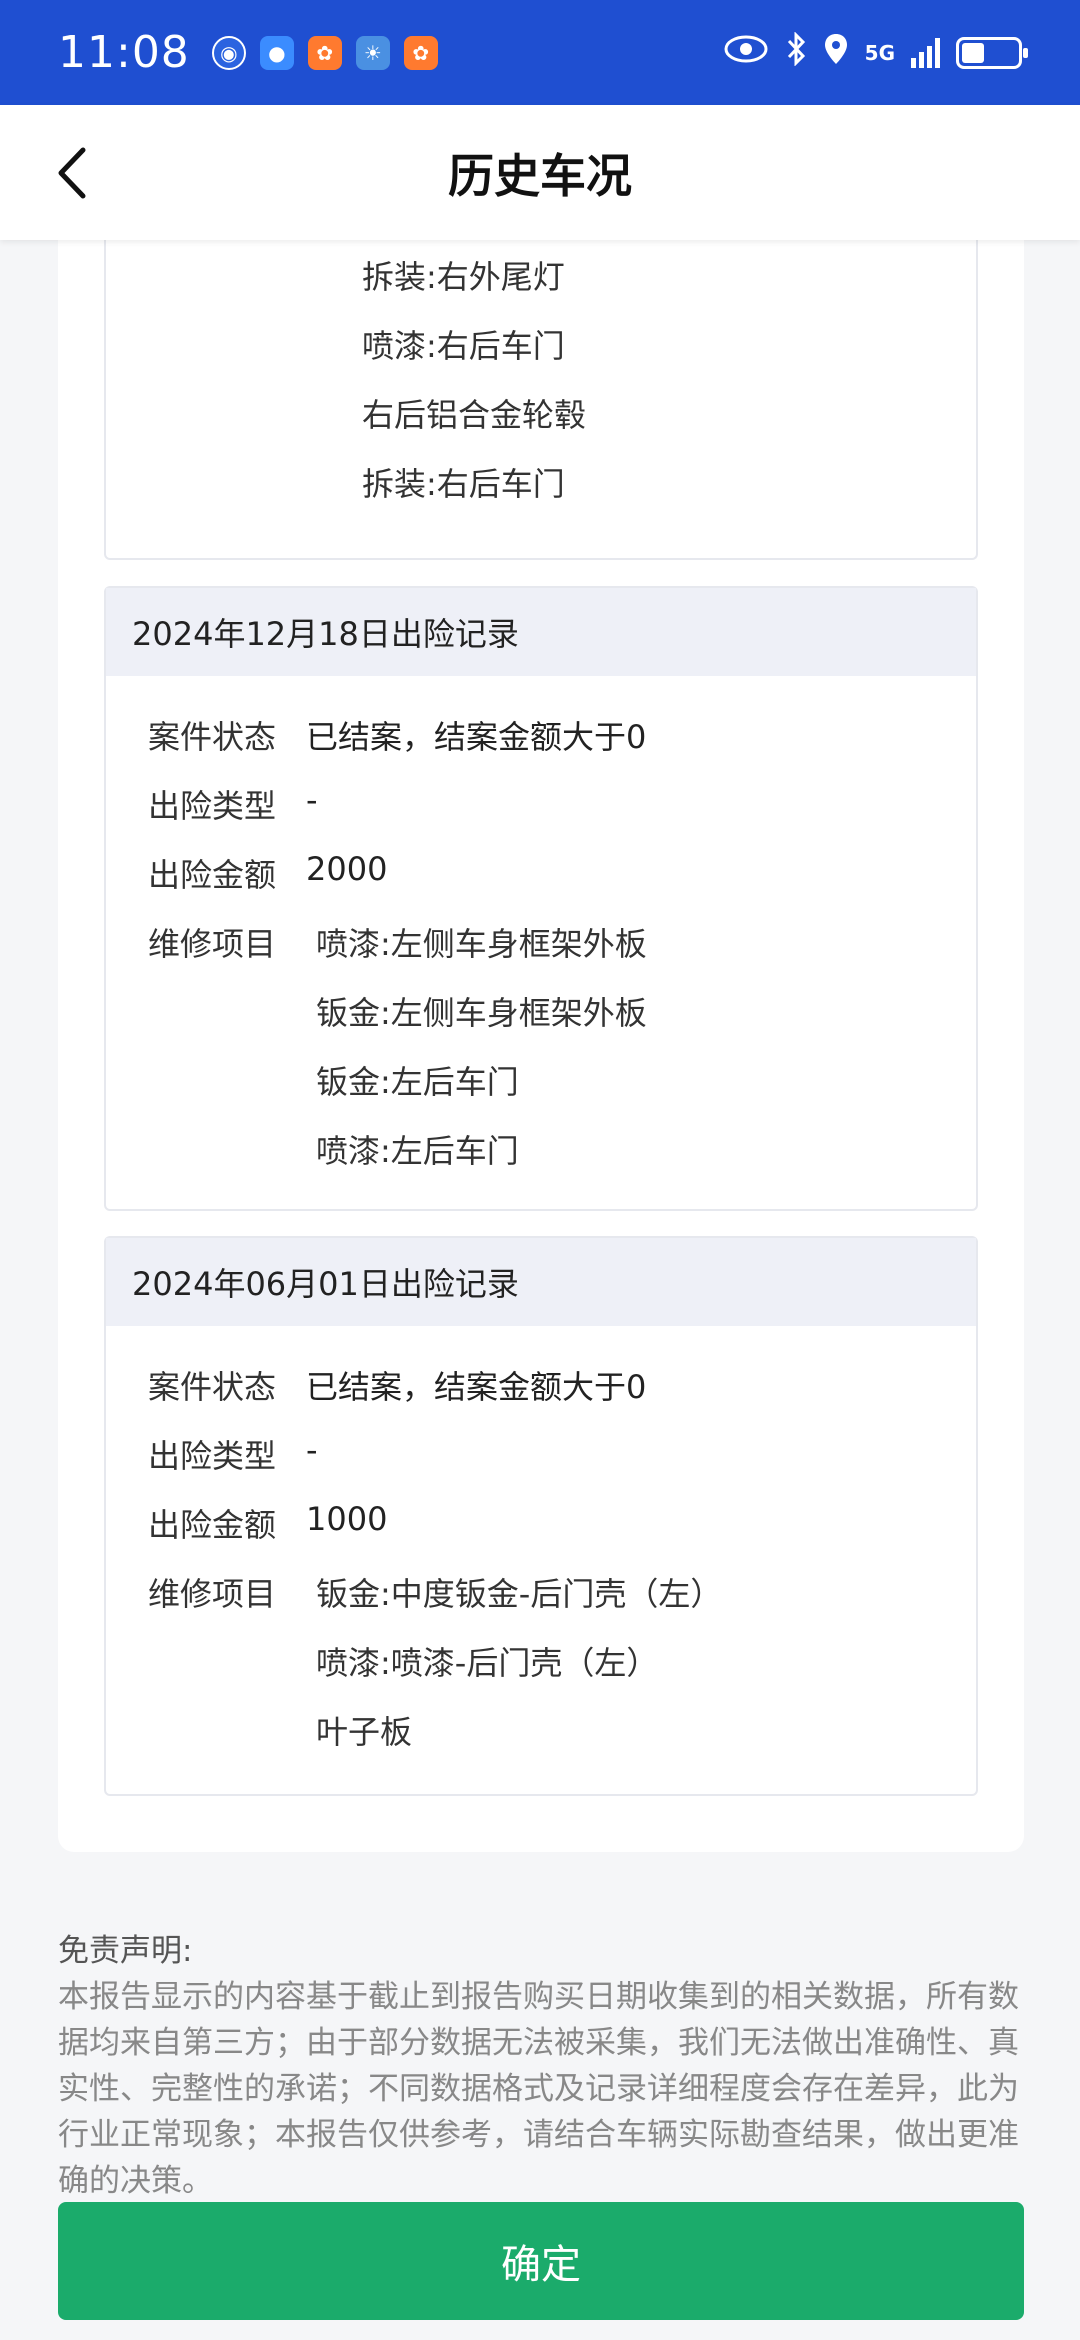 Image resolution: width=1080 pixels, height=2340 pixels. Describe the element at coordinates (124, 52) in the screenshot. I see `status-time: 11:08` at that location.